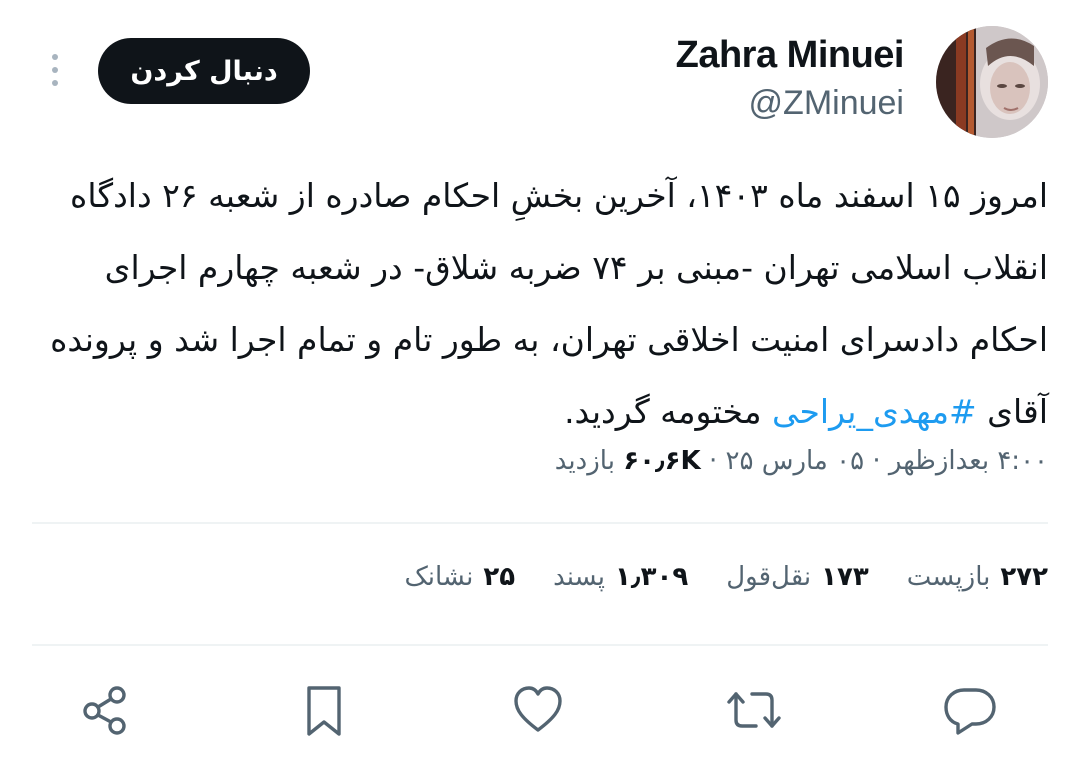  I want to click on reposts-count: ۲۷۲, so click(1024, 577).